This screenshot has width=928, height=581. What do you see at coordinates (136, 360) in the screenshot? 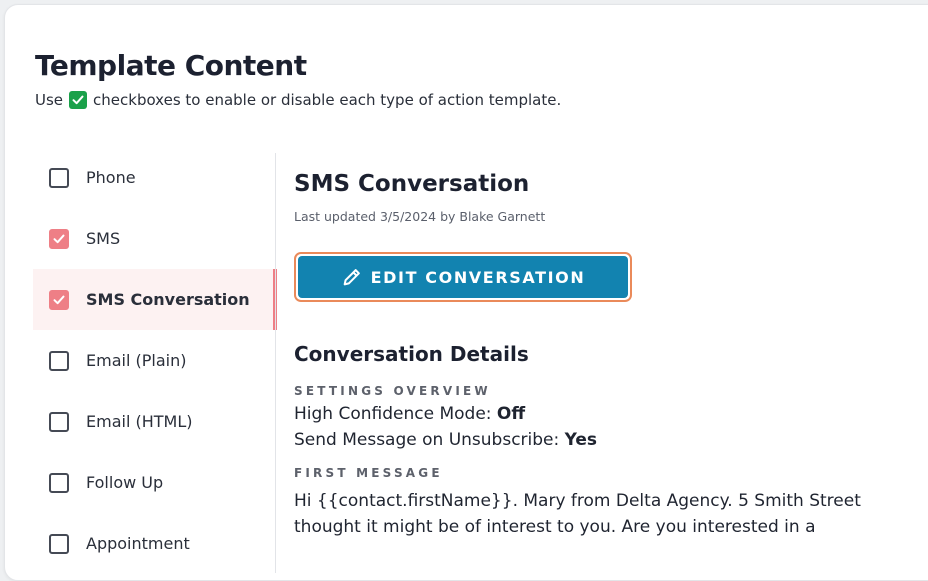
I see `sidebar-item-label: Email (Plain)` at bounding box center [136, 360].